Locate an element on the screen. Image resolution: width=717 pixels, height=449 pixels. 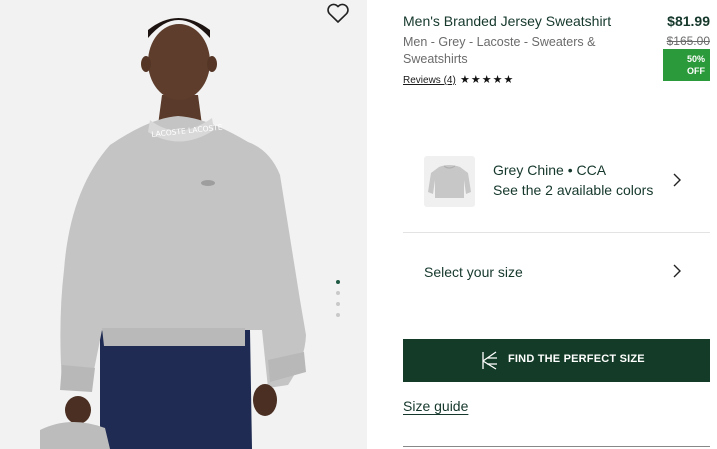
sweatshirt-thumbnail-icon is located at coordinates (449, 181).